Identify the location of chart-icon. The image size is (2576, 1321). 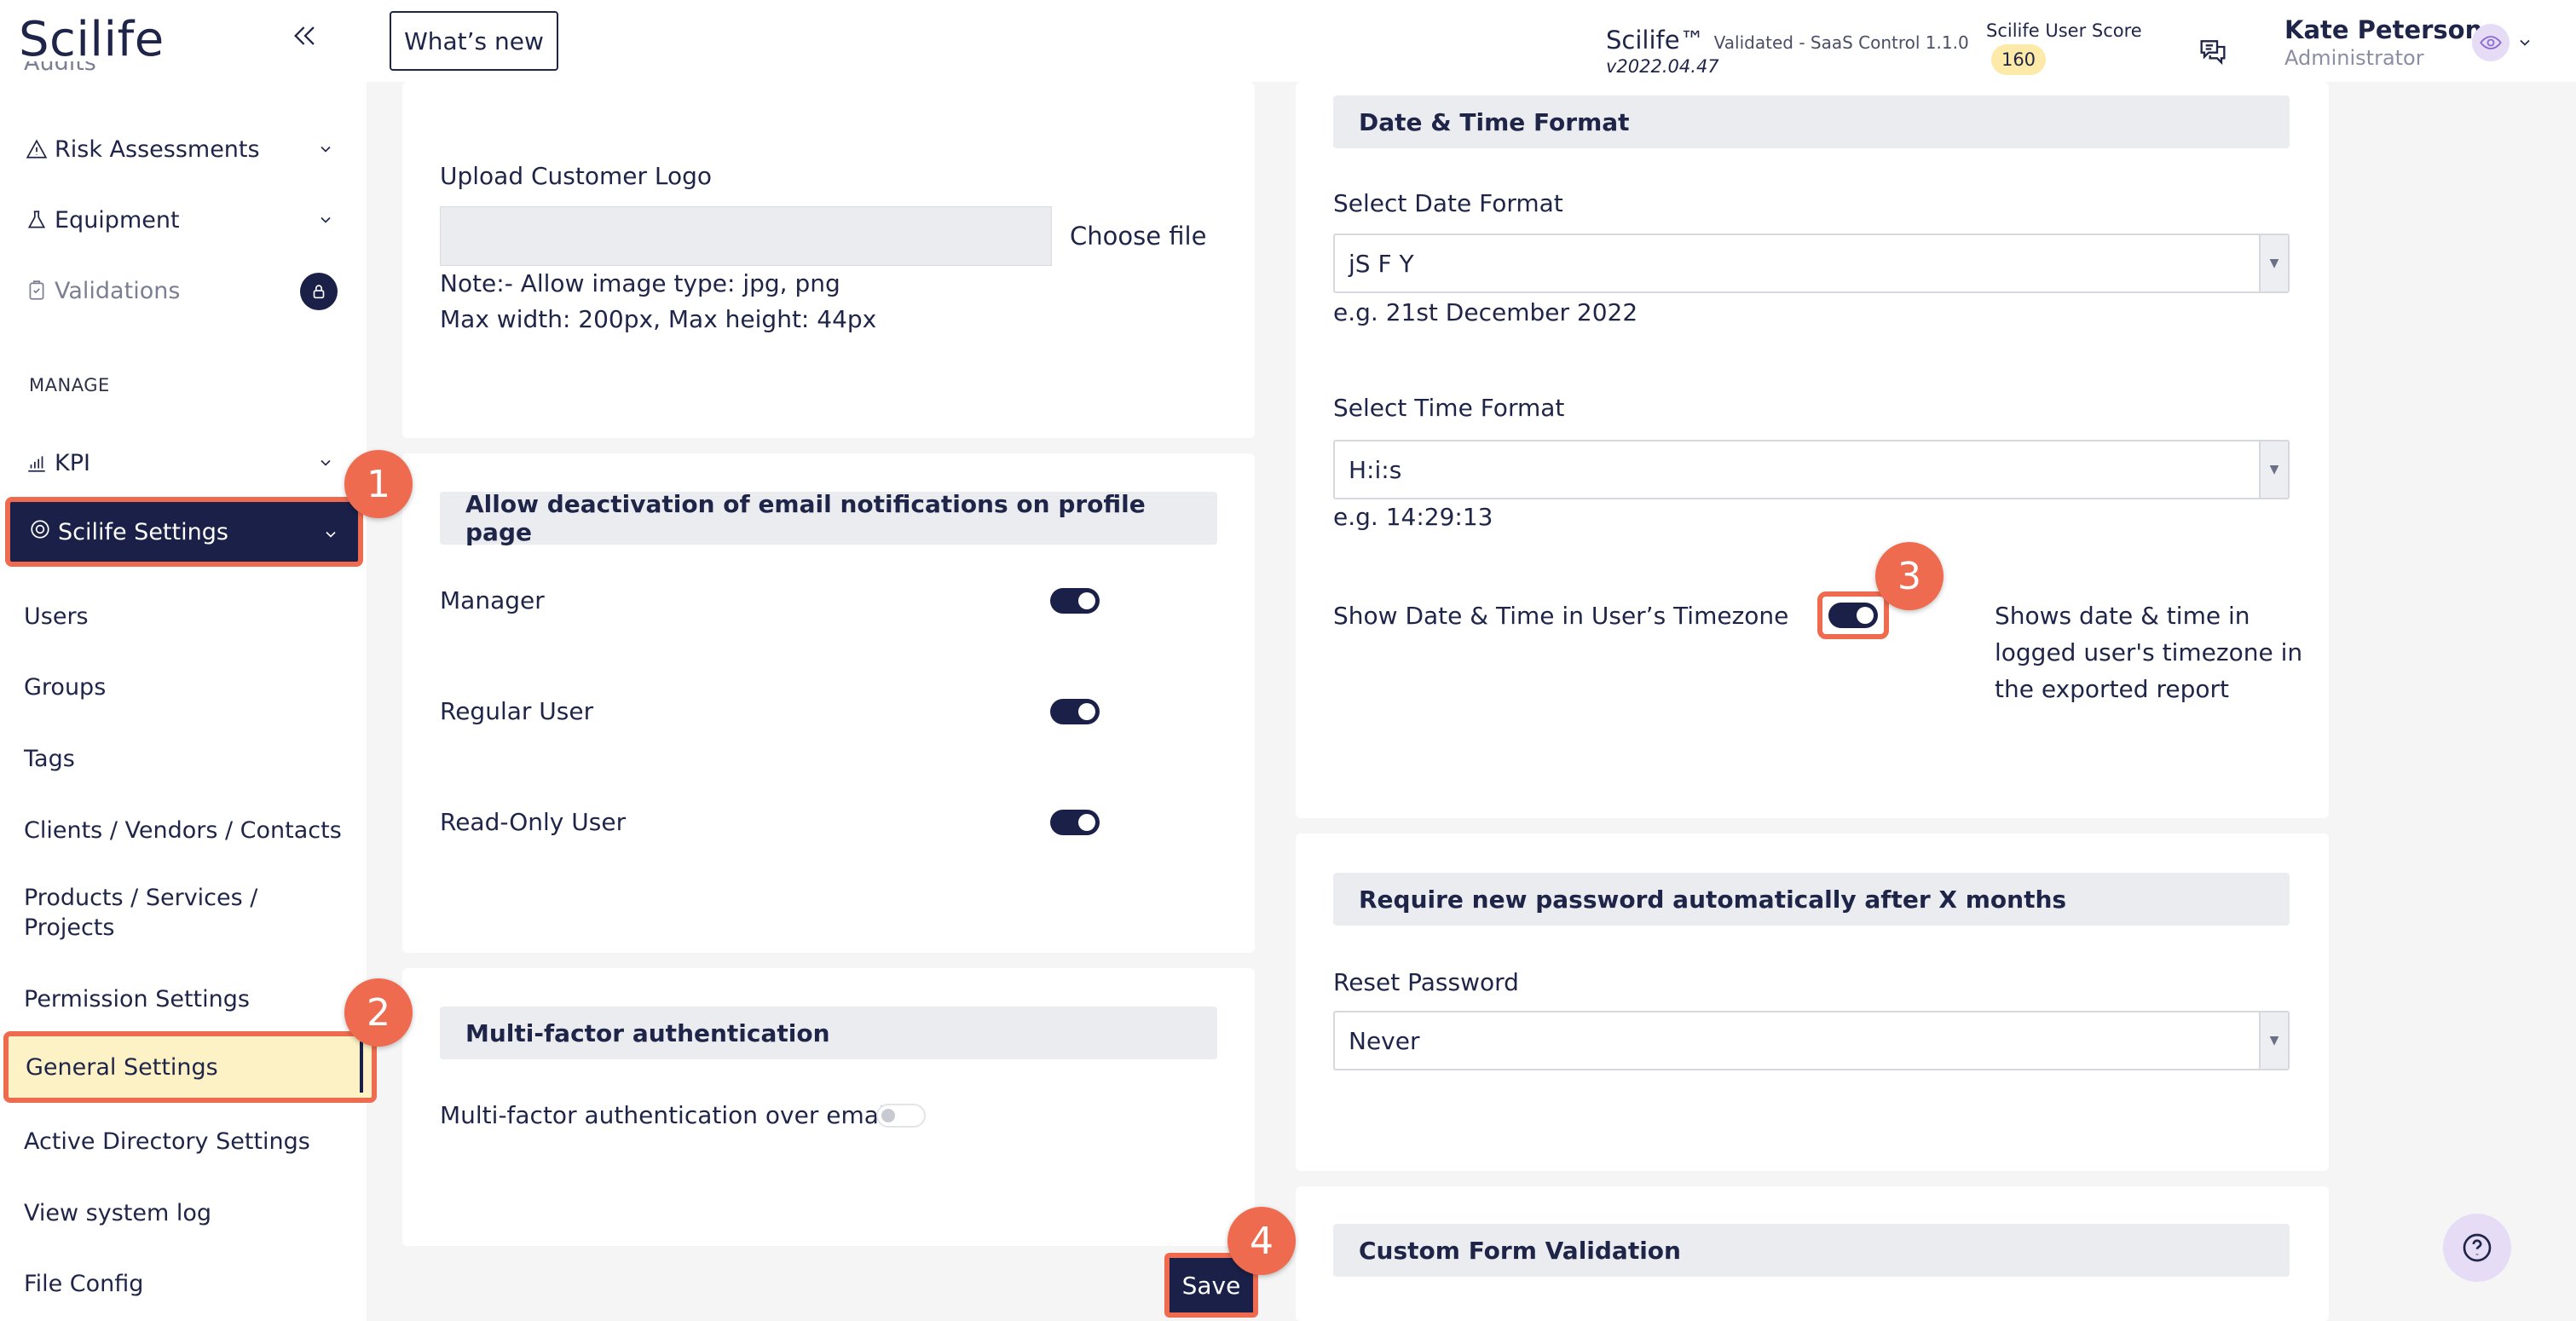
(36, 463).